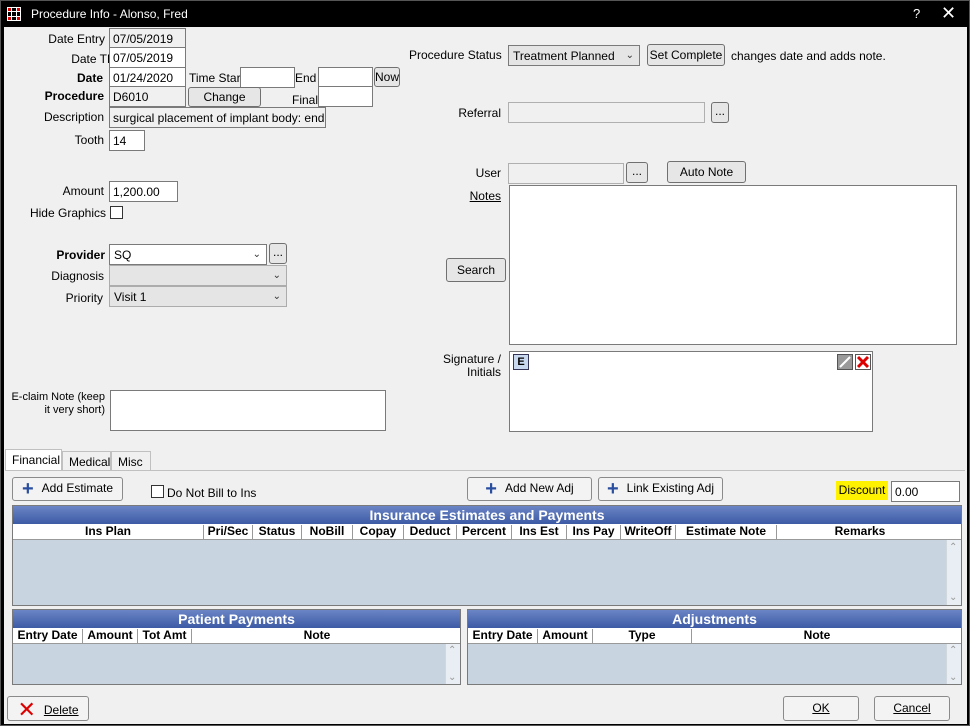 Image resolution: width=970 pixels, height=726 pixels. Describe the element at coordinates (143, 191) in the screenshot. I see `amount-field: 1,200.00` at that location.